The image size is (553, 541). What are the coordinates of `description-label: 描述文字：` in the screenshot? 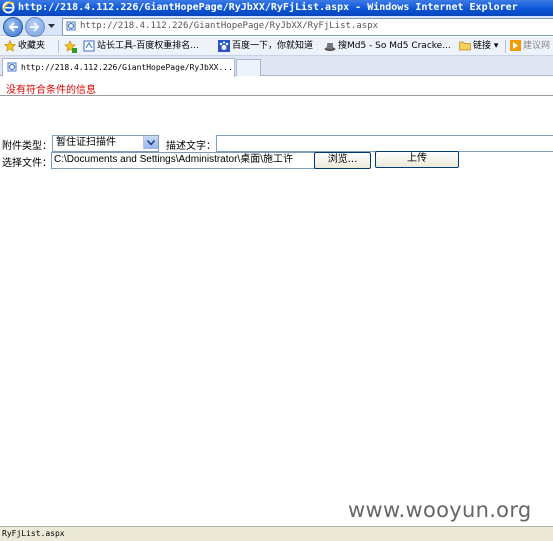 It's located at (191, 146).